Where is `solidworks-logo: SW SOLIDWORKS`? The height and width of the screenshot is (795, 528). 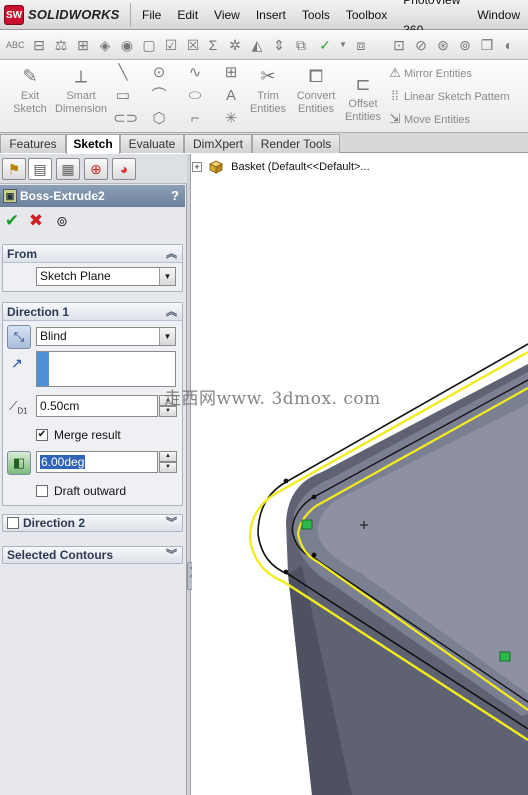
solidworks-logo: SW SOLIDWORKS is located at coordinates (66, 15).